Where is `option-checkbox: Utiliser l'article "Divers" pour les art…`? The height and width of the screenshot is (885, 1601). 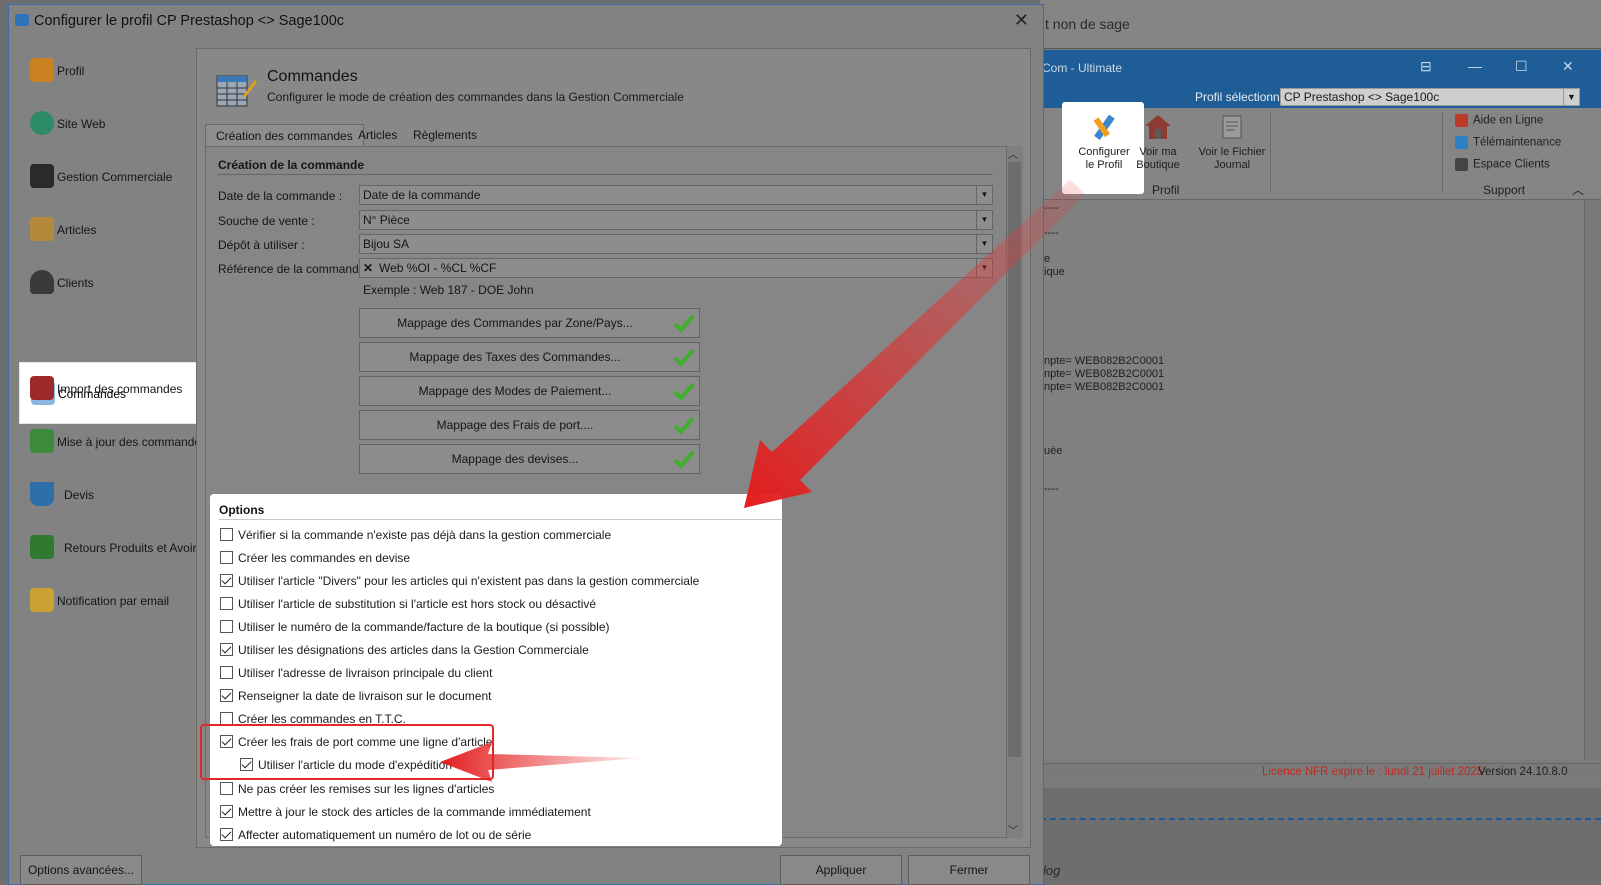
option-checkbox: Utiliser l'article "Divers" pour les art… is located at coordinates (459, 581).